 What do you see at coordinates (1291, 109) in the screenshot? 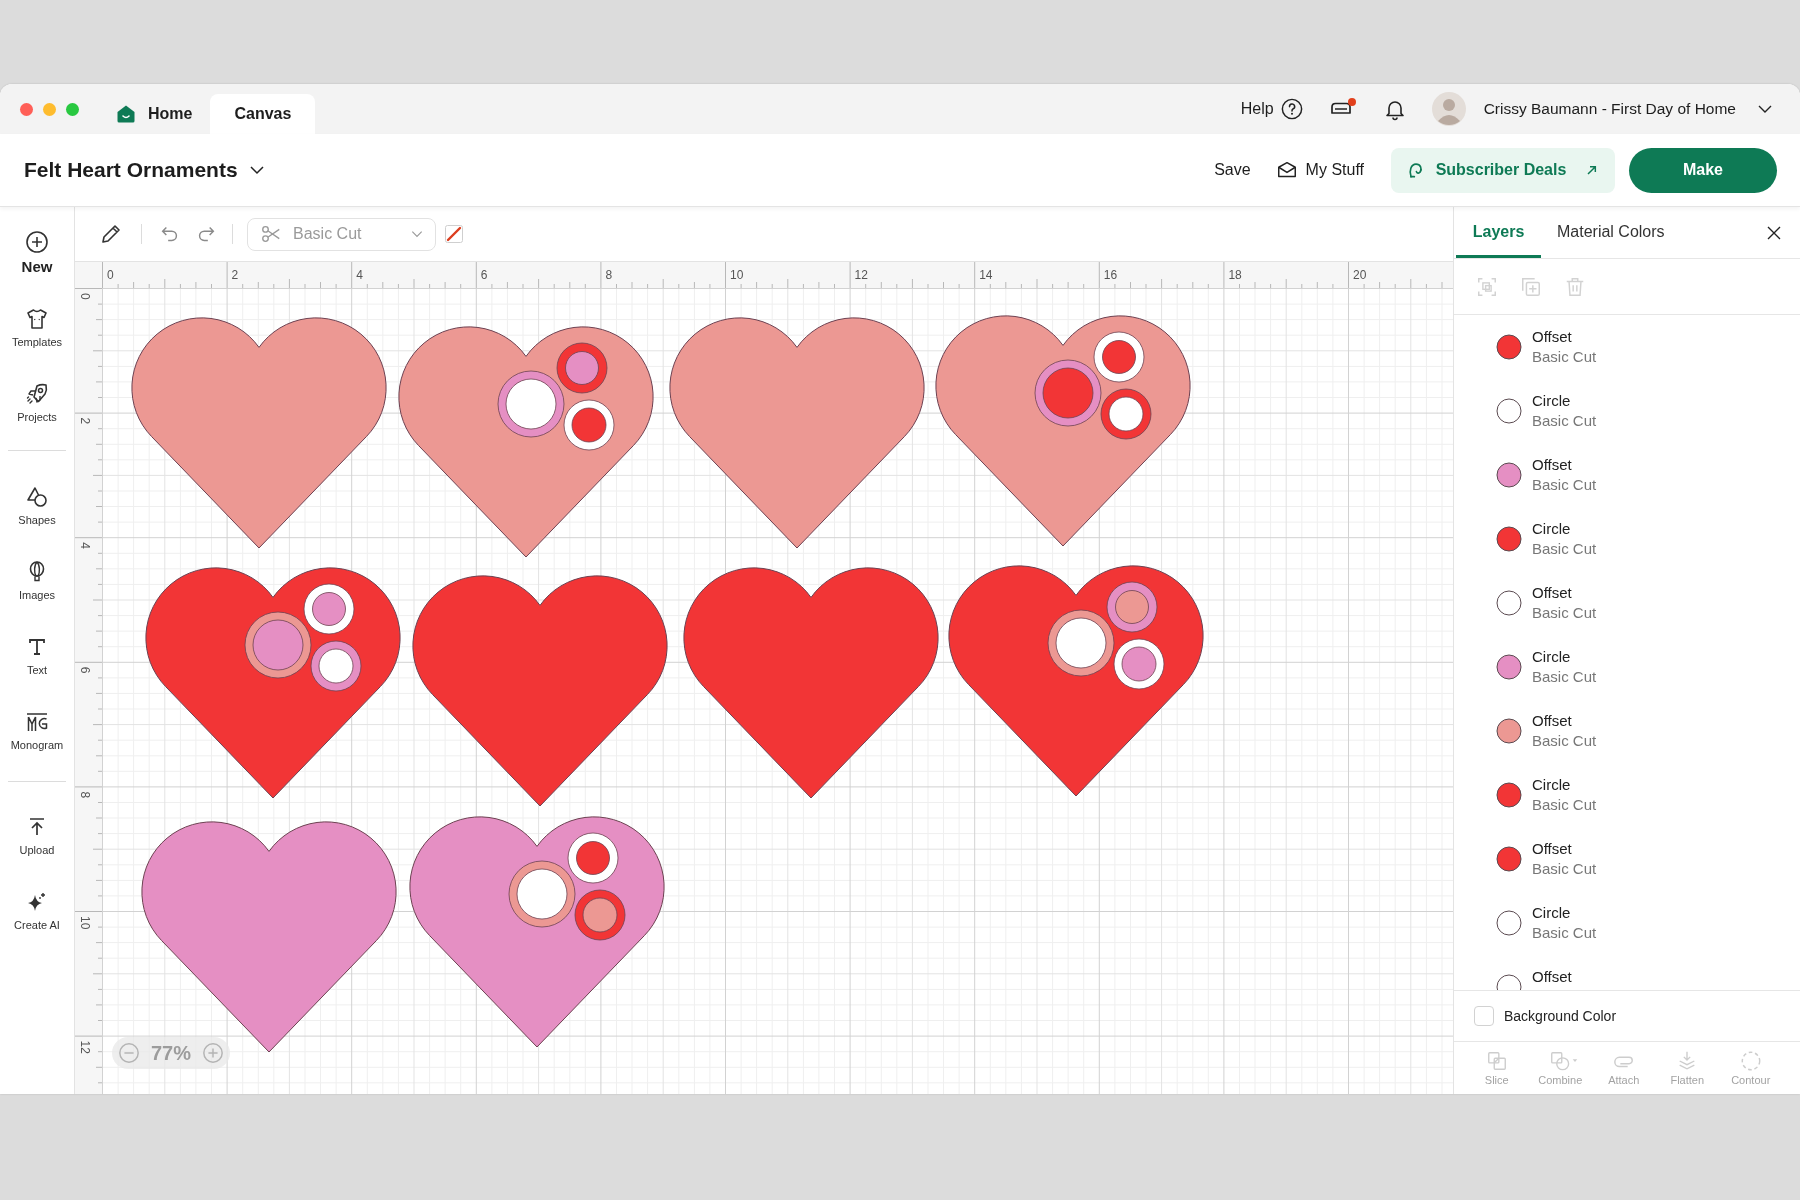
I see `help-icon` at bounding box center [1291, 109].